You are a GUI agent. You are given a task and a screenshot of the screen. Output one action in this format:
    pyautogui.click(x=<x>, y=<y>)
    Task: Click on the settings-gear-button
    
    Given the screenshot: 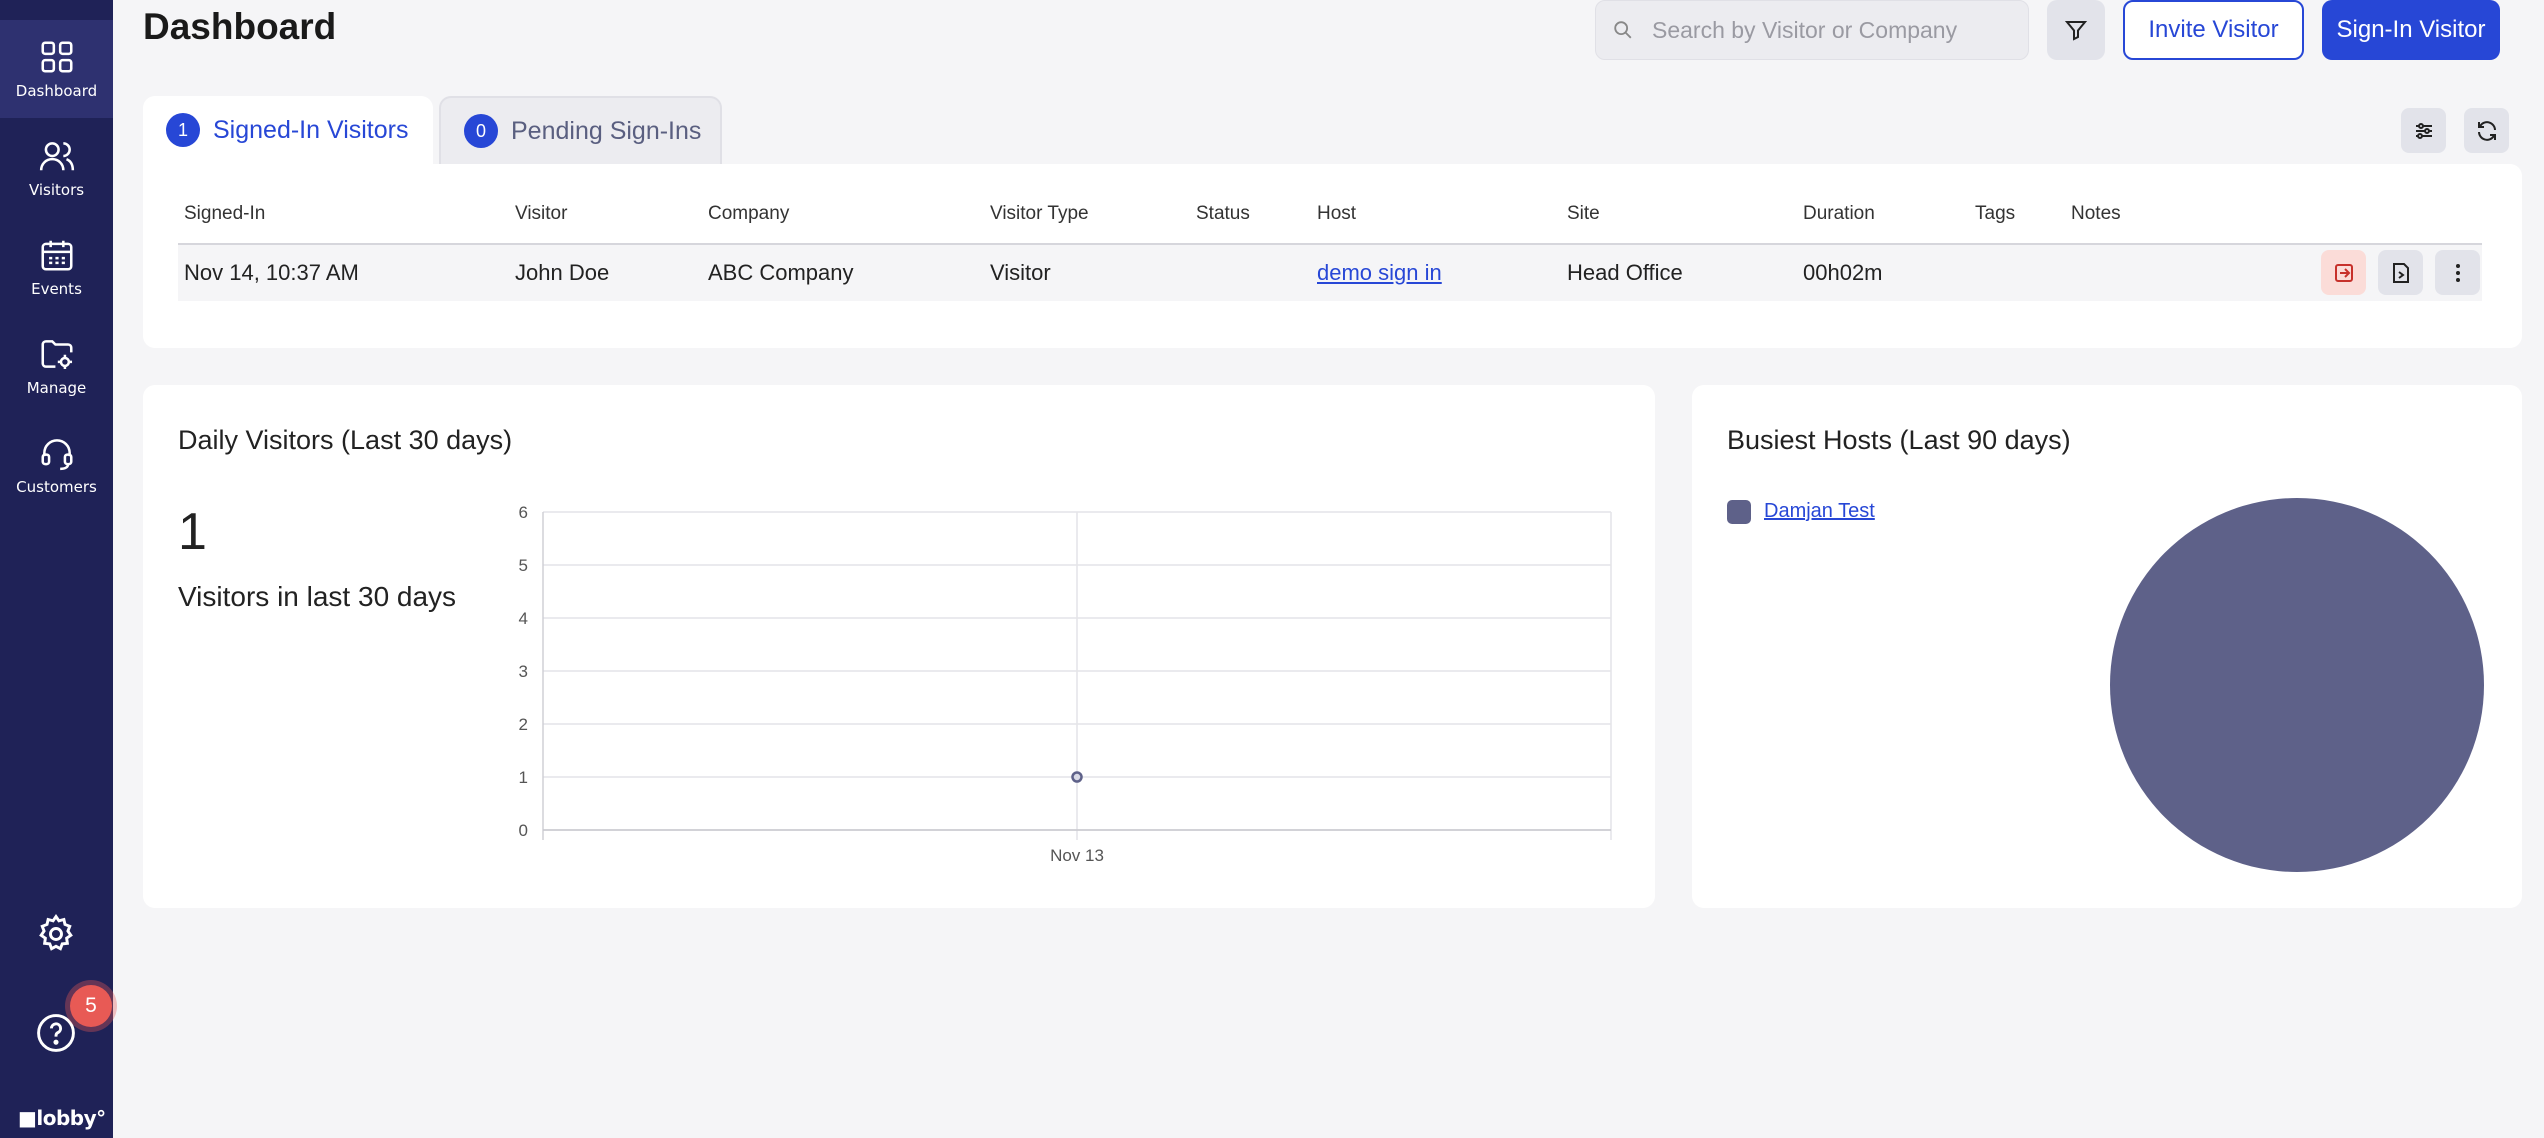 What is the action you would take?
    pyautogui.click(x=56, y=934)
    